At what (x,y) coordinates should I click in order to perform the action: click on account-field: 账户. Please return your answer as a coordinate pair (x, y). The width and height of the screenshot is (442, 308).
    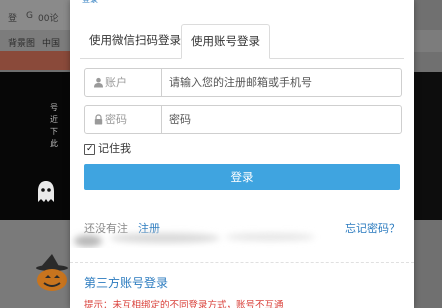
    Looking at the image, I should click on (243, 82).